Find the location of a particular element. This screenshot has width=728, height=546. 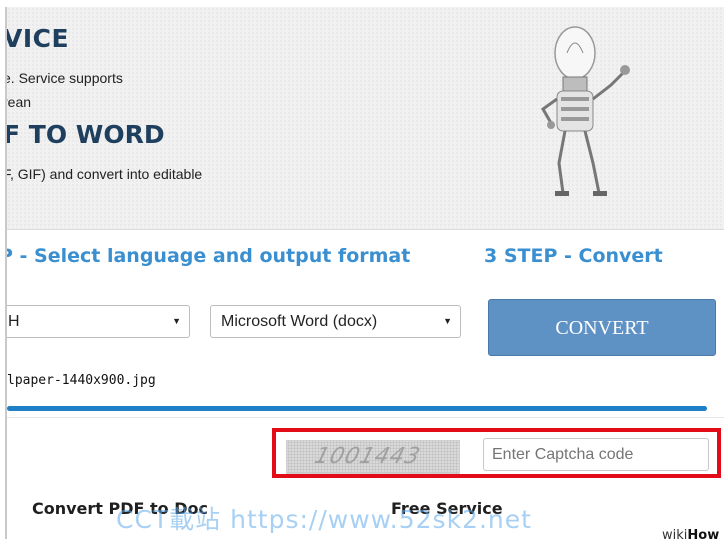

wikihow-logo: wikiHow is located at coordinates (692, 535).